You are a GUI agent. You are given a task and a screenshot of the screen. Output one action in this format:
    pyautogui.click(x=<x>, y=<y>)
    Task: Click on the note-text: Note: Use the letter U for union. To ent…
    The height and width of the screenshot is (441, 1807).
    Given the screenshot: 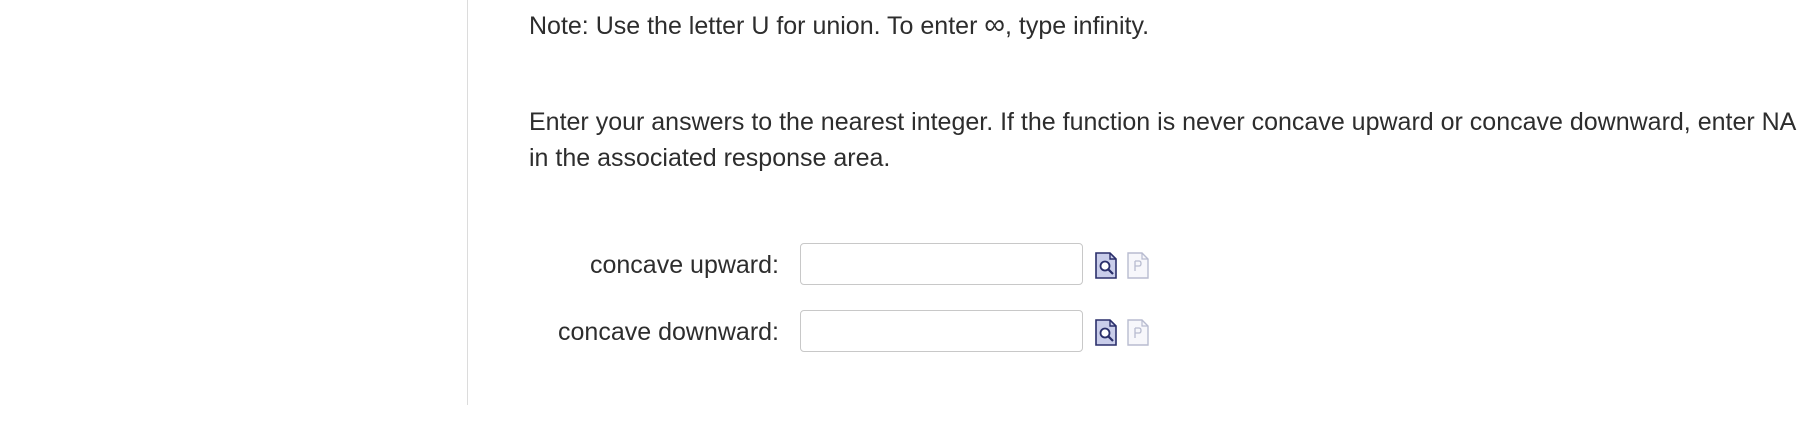 What is the action you would take?
    pyautogui.click(x=839, y=25)
    